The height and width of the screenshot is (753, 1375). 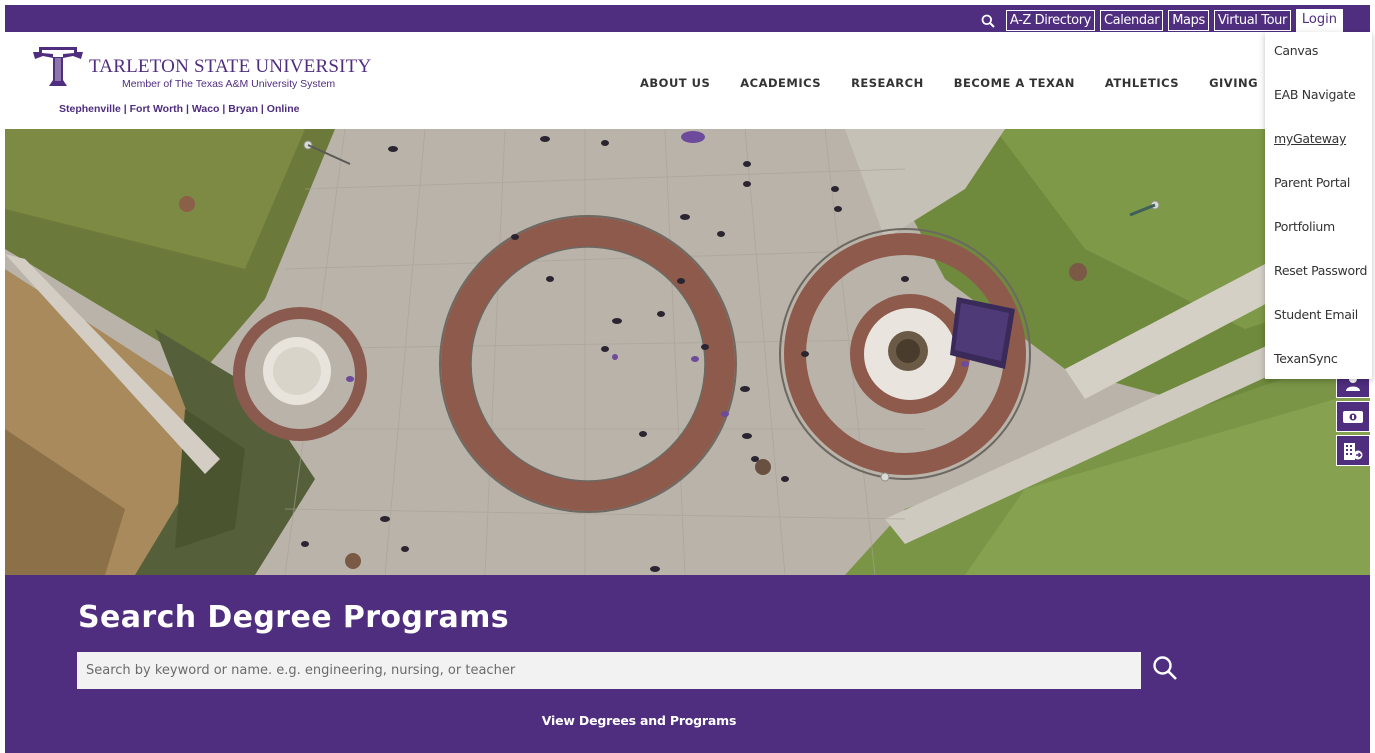 What do you see at coordinates (780, 83) in the screenshot?
I see `nav-academics: ACADEMICS` at bounding box center [780, 83].